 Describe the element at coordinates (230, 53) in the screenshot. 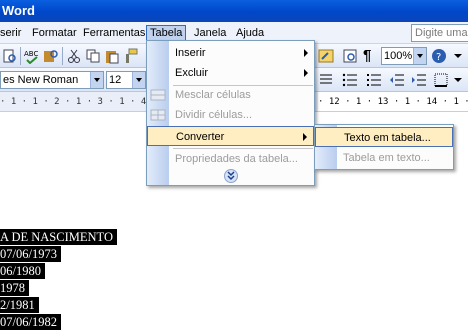

I see `menu-item-inserir: Inserir` at that location.